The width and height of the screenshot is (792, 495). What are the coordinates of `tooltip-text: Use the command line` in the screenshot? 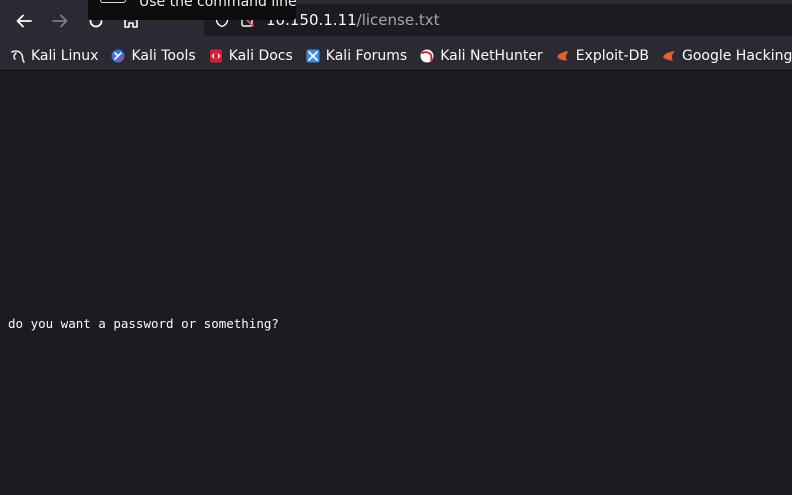 It's located at (218, 5).